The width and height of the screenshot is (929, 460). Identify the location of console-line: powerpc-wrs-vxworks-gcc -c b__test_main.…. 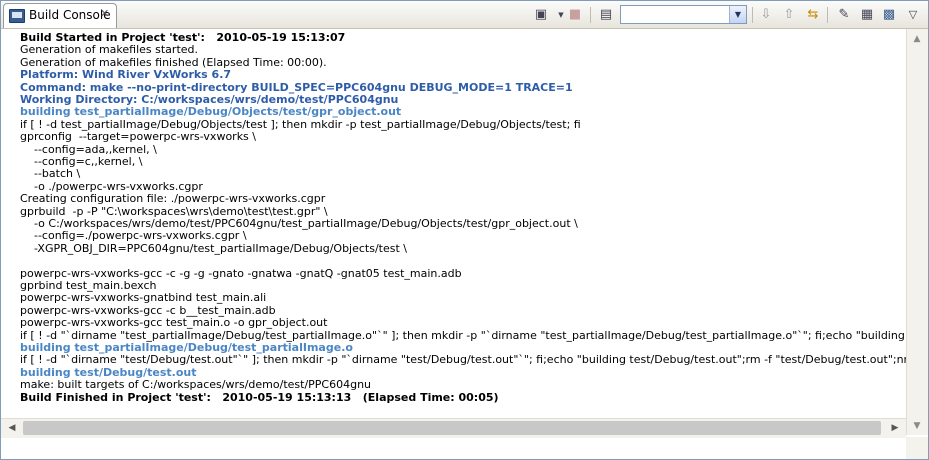
(148, 310).